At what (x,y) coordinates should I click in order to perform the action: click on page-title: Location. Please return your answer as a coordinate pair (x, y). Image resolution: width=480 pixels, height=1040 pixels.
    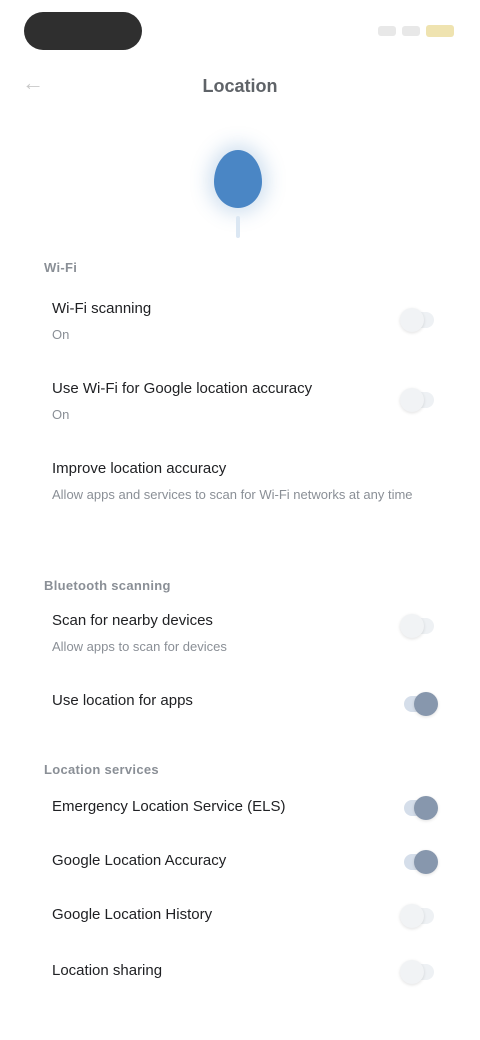
    Looking at the image, I should click on (240, 86).